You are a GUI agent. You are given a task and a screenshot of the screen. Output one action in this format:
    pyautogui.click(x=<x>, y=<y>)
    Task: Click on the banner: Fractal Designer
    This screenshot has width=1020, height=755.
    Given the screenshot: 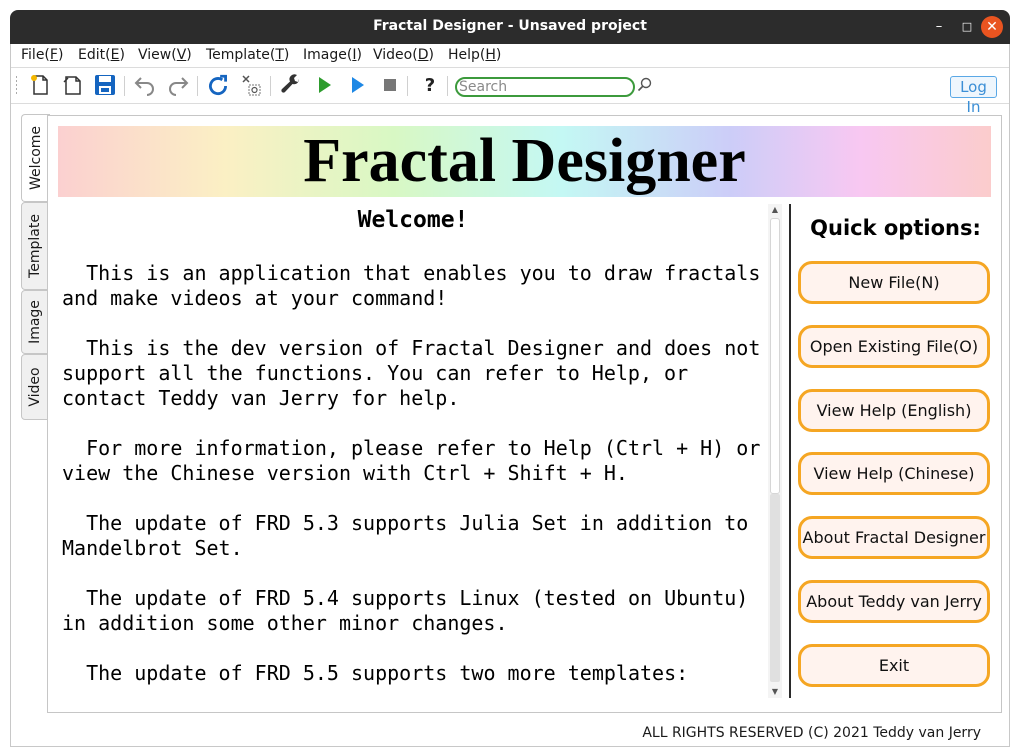 What is the action you would take?
    pyautogui.click(x=524, y=161)
    